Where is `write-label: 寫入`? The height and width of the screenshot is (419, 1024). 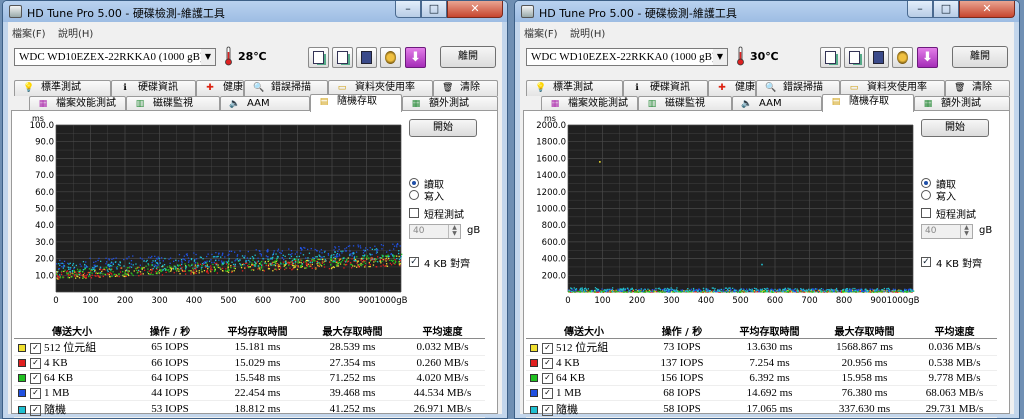 write-label: 寫入 is located at coordinates (434, 197).